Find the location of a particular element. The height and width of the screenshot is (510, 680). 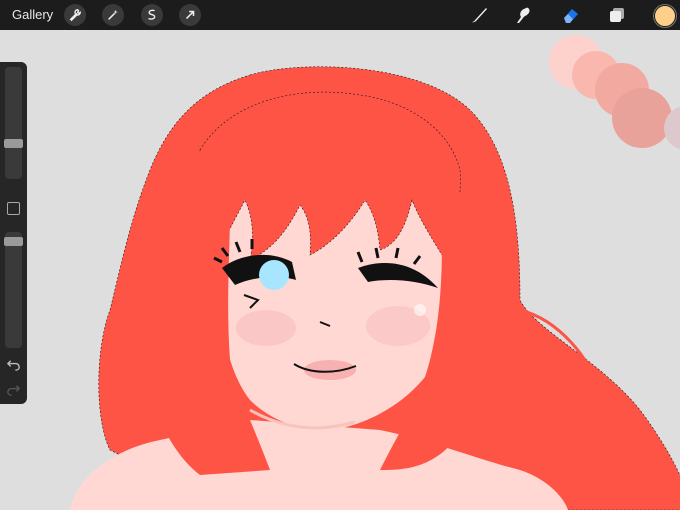

left-sidebar is located at coordinates (13, 233).